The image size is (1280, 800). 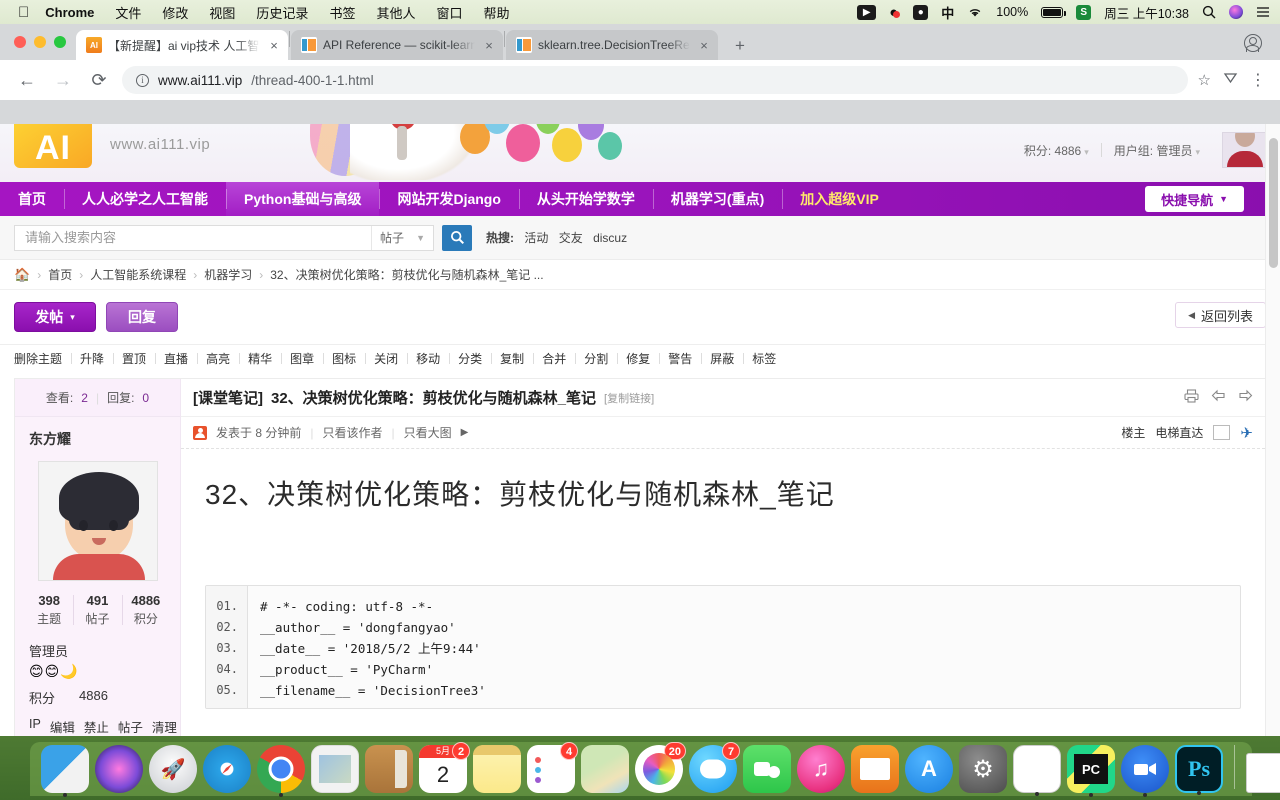 I want to click on nav-item-home: 首页, so click(x=32, y=199).